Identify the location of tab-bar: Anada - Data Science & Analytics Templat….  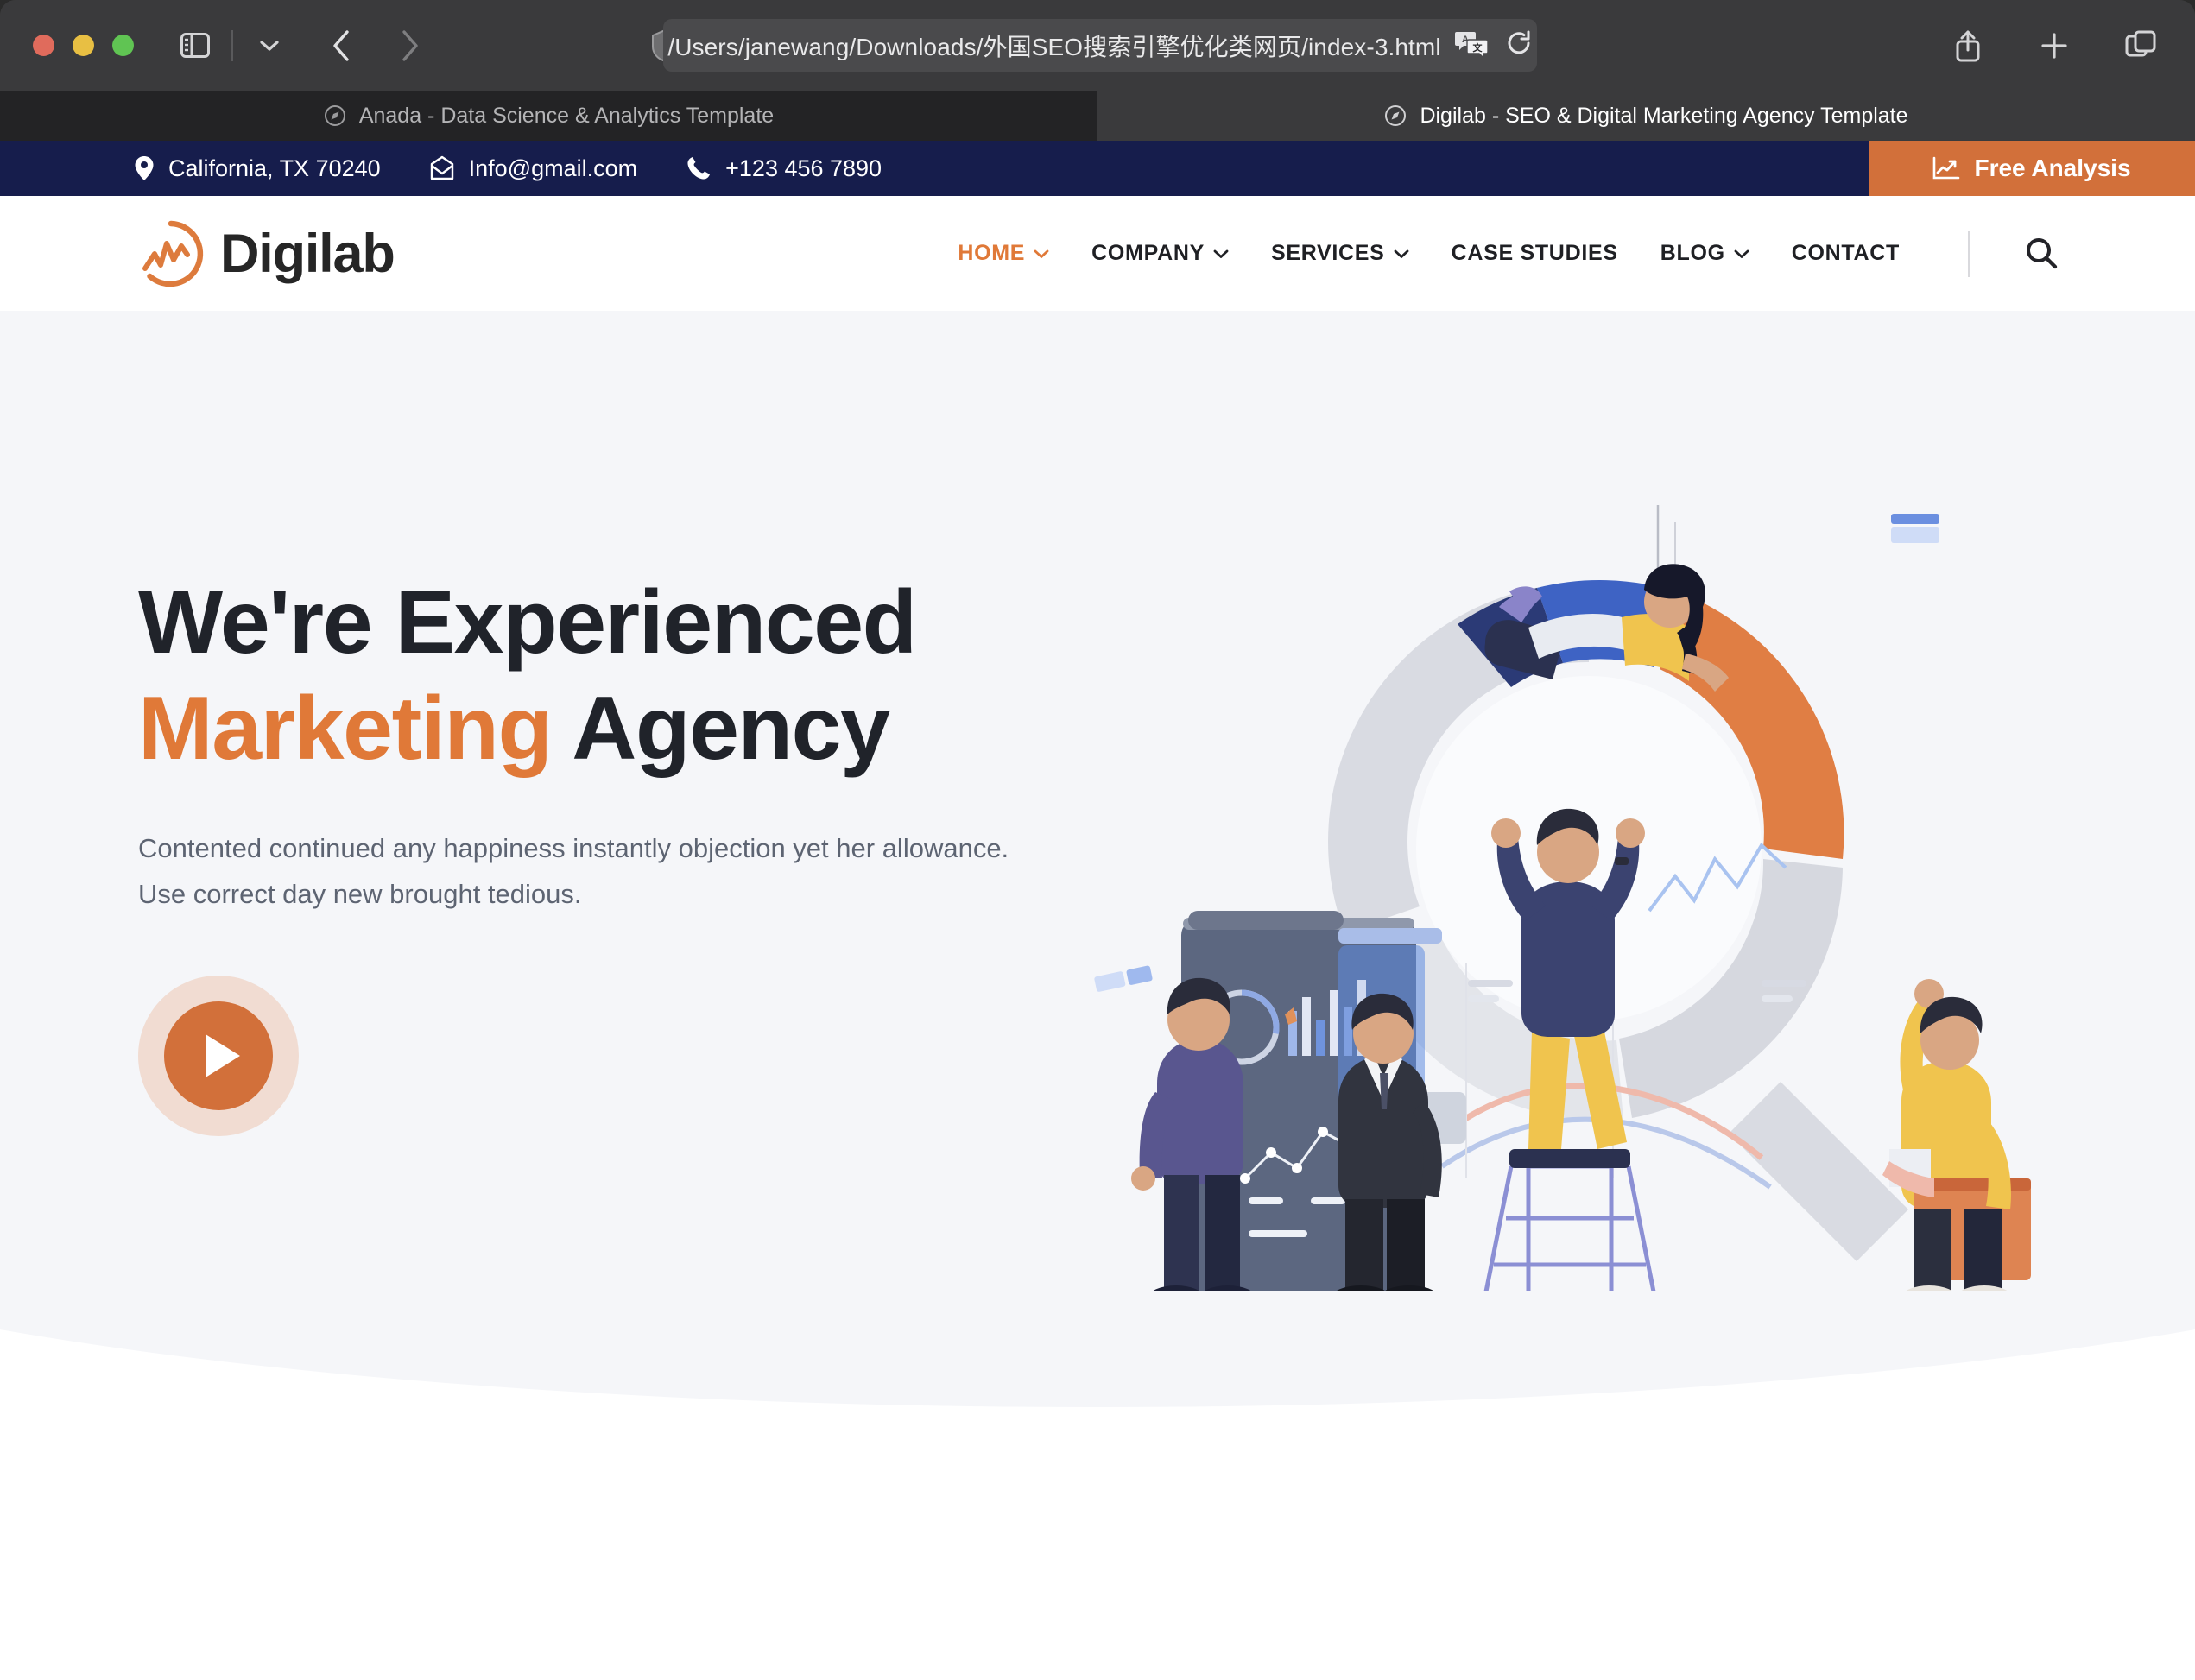
(1097, 116).